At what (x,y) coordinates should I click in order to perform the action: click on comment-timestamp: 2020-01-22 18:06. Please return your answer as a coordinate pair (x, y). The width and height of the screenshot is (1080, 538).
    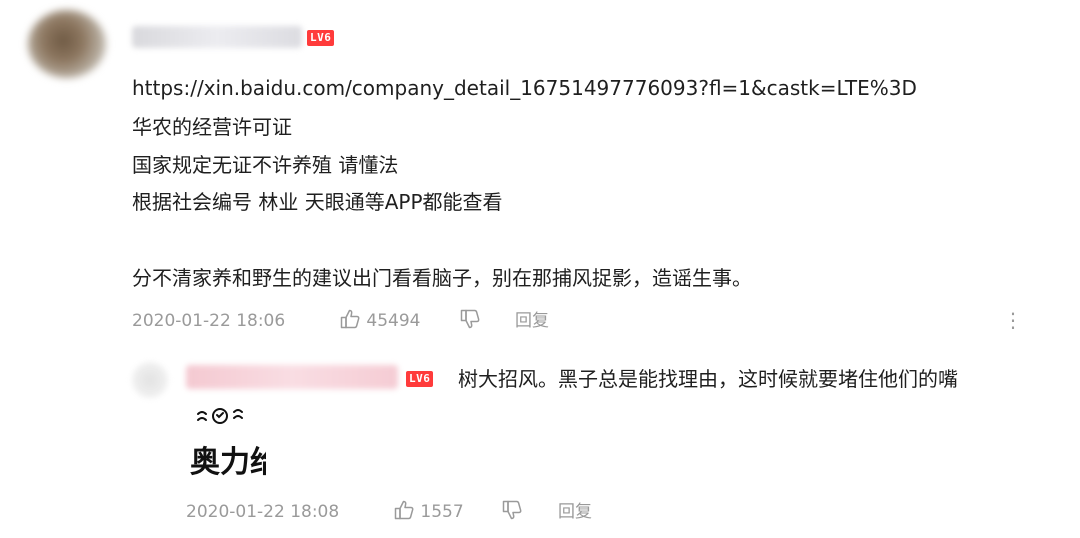
    Looking at the image, I should click on (209, 321).